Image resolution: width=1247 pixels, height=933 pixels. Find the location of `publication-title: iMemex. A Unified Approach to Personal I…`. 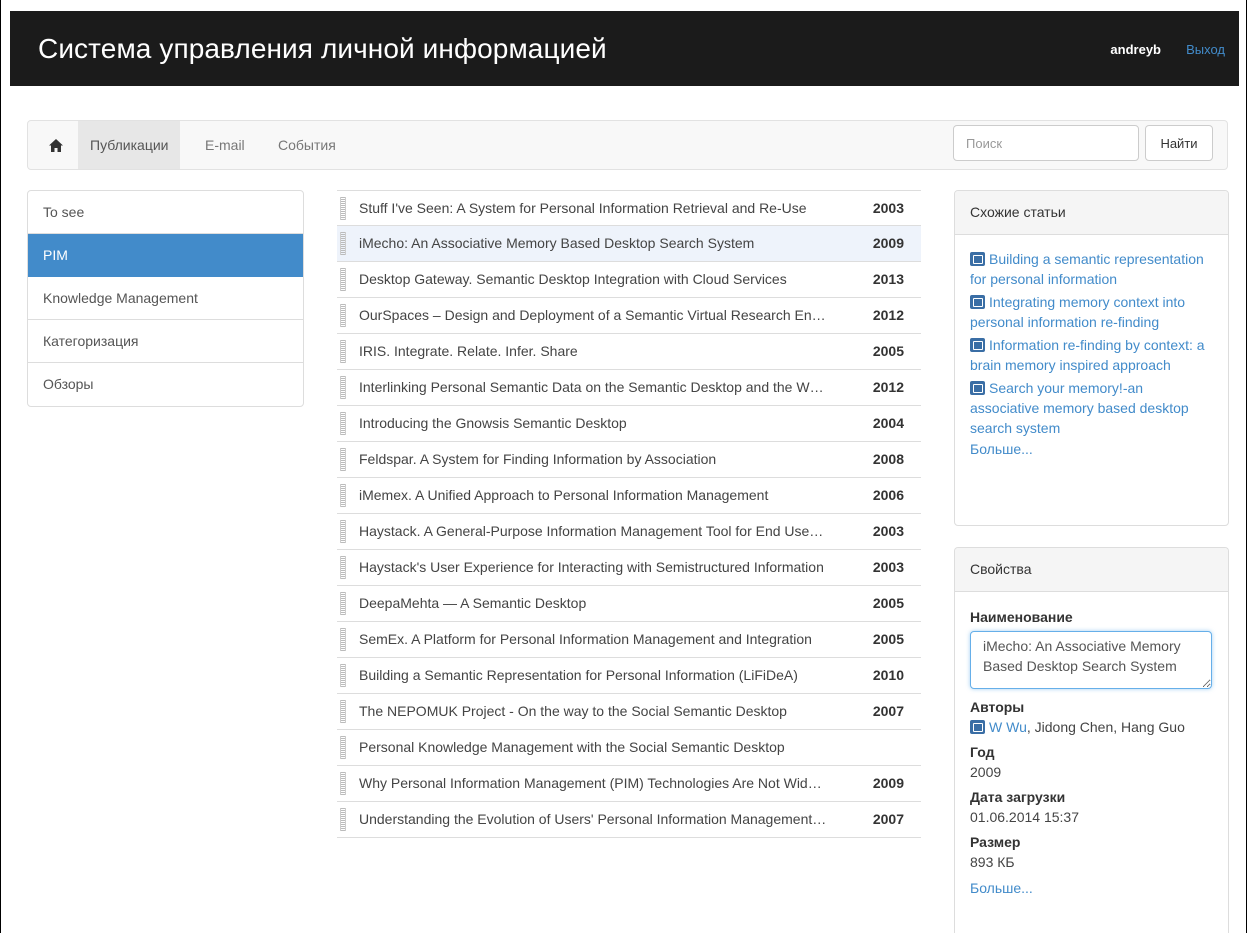

publication-title: iMemex. A Unified Approach to Personal I… is located at coordinates (564, 495).